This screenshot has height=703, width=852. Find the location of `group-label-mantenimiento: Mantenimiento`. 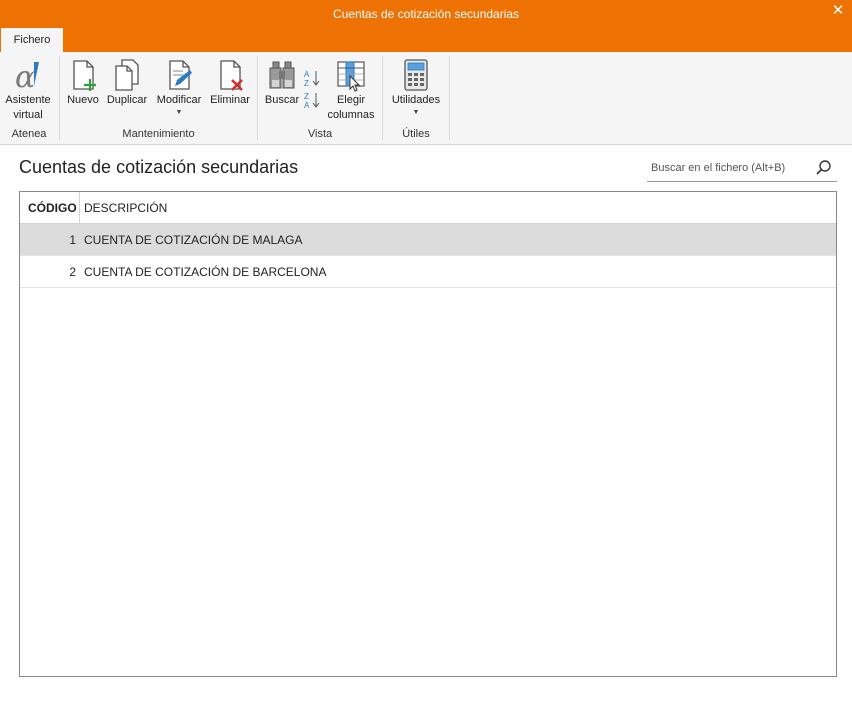

group-label-mantenimiento: Mantenimiento is located at coordinates (158, 134).